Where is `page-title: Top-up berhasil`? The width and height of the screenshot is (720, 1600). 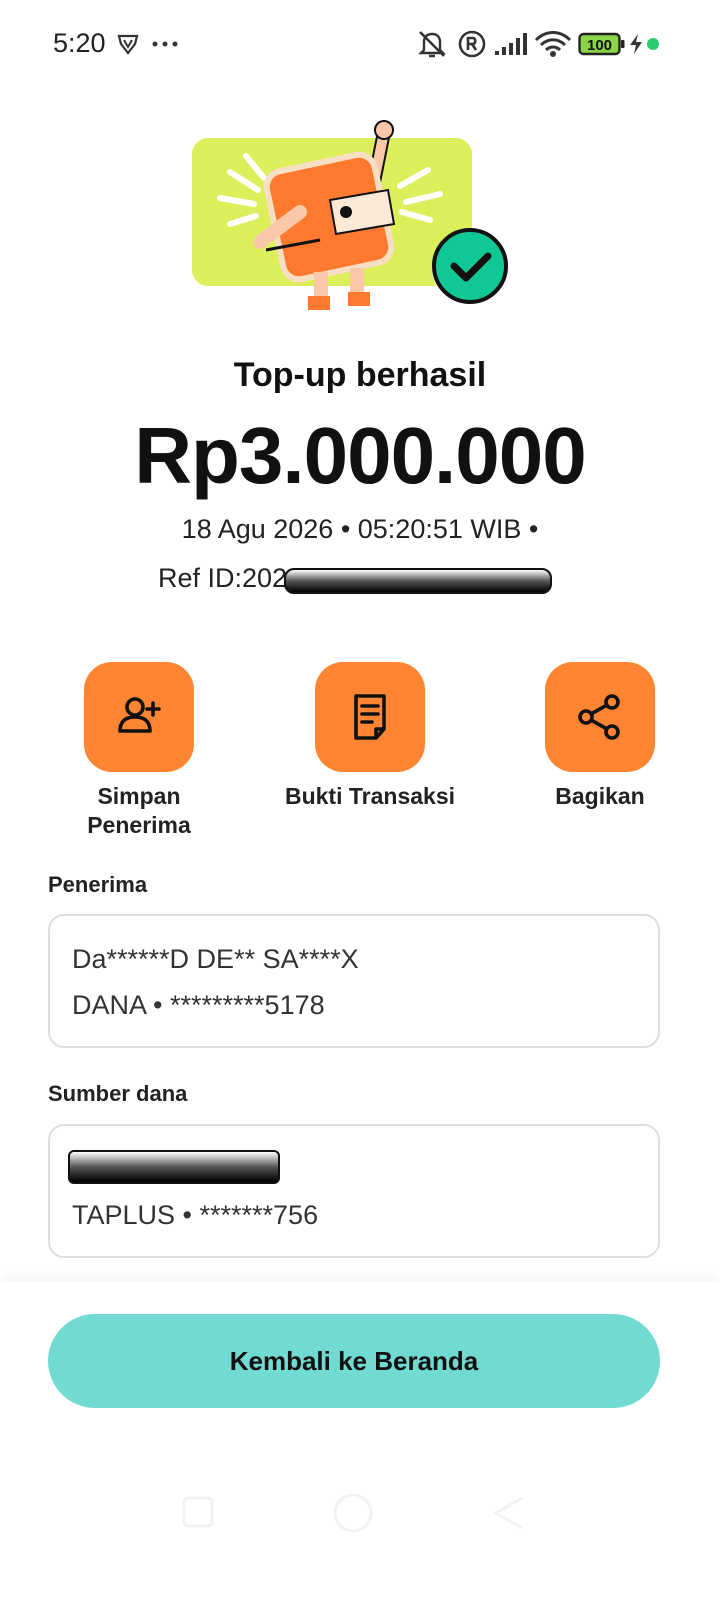 page-title: Top-up berhasil is located at coordinates (360, 375).